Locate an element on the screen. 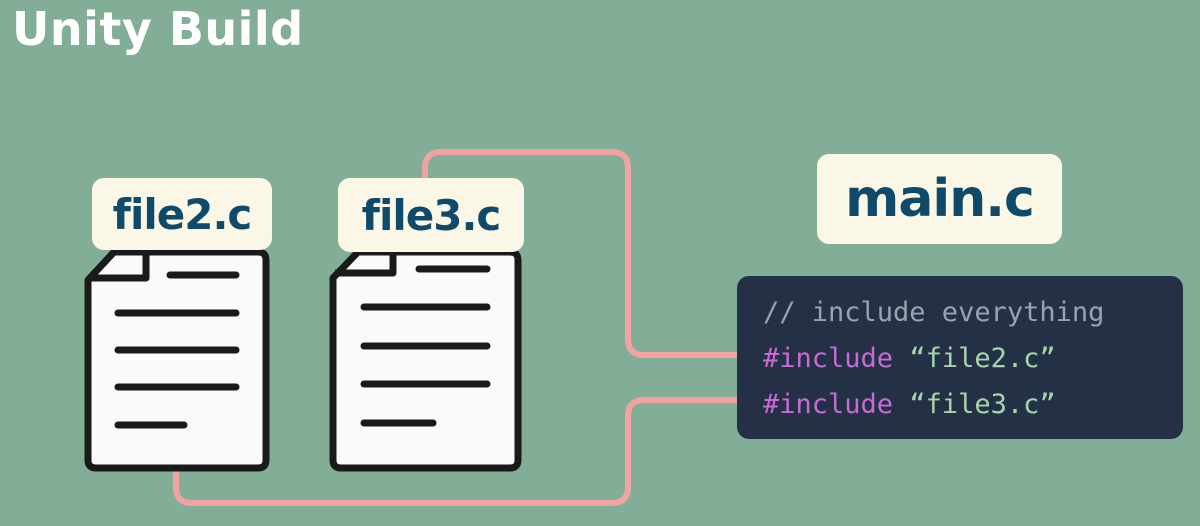 This screenshot has width=1200, height=526. file3-label: file3.c is located at coordinates (431, 215).